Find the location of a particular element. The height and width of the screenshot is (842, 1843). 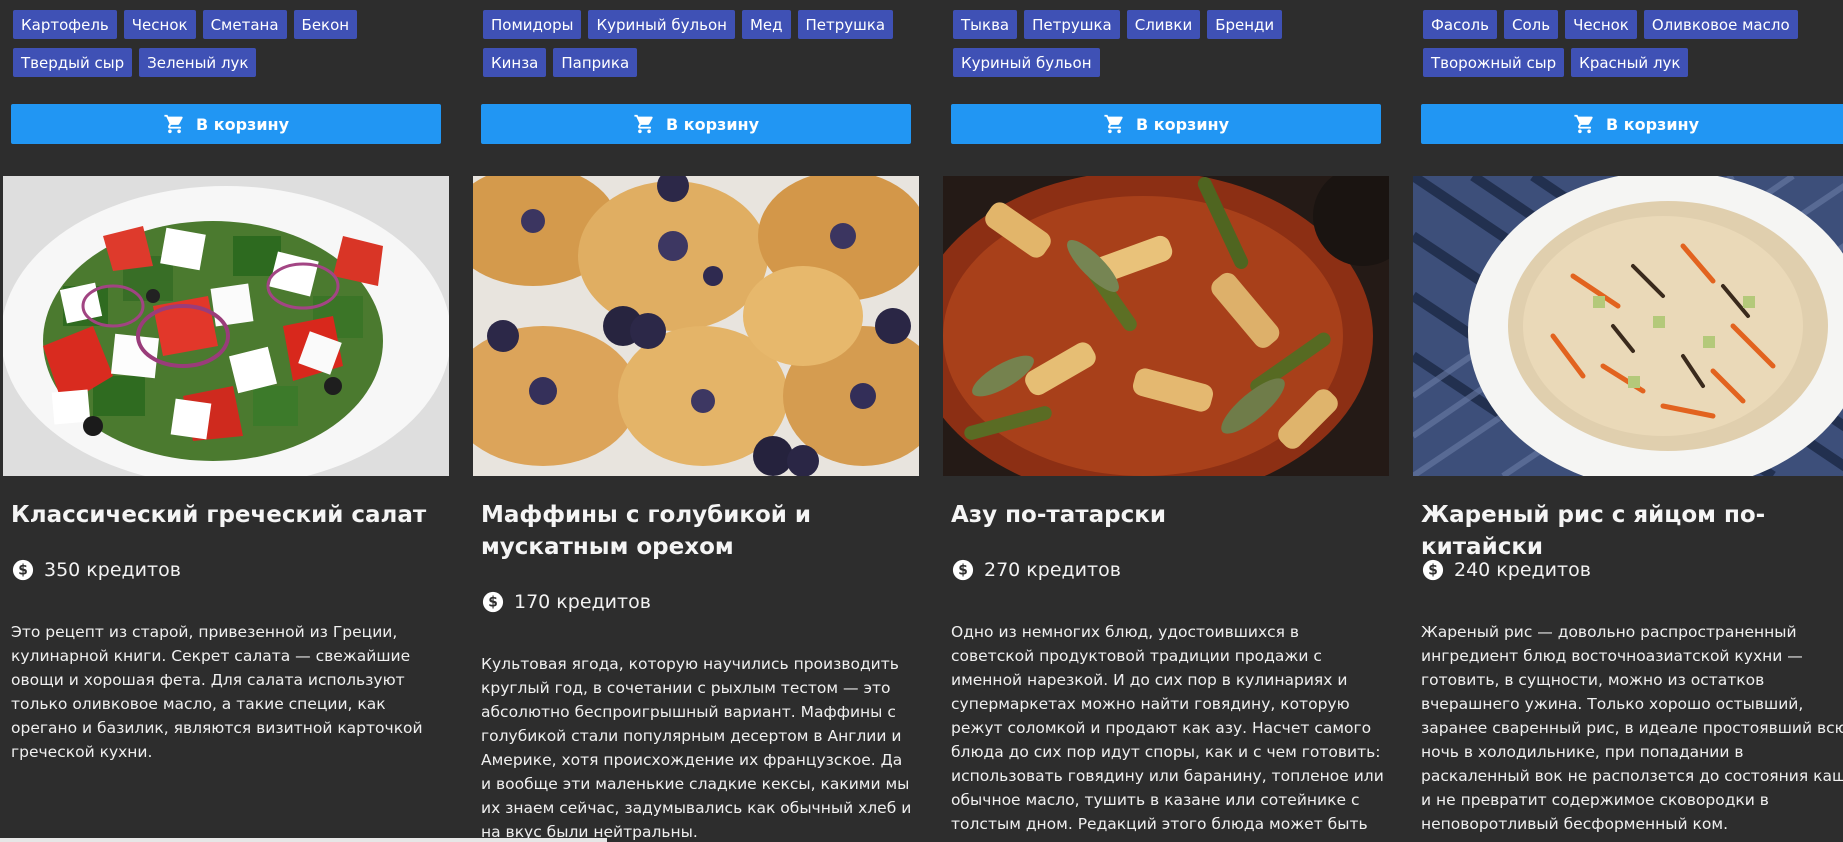

azu-stew-image is located at coordinates (1166, 326).